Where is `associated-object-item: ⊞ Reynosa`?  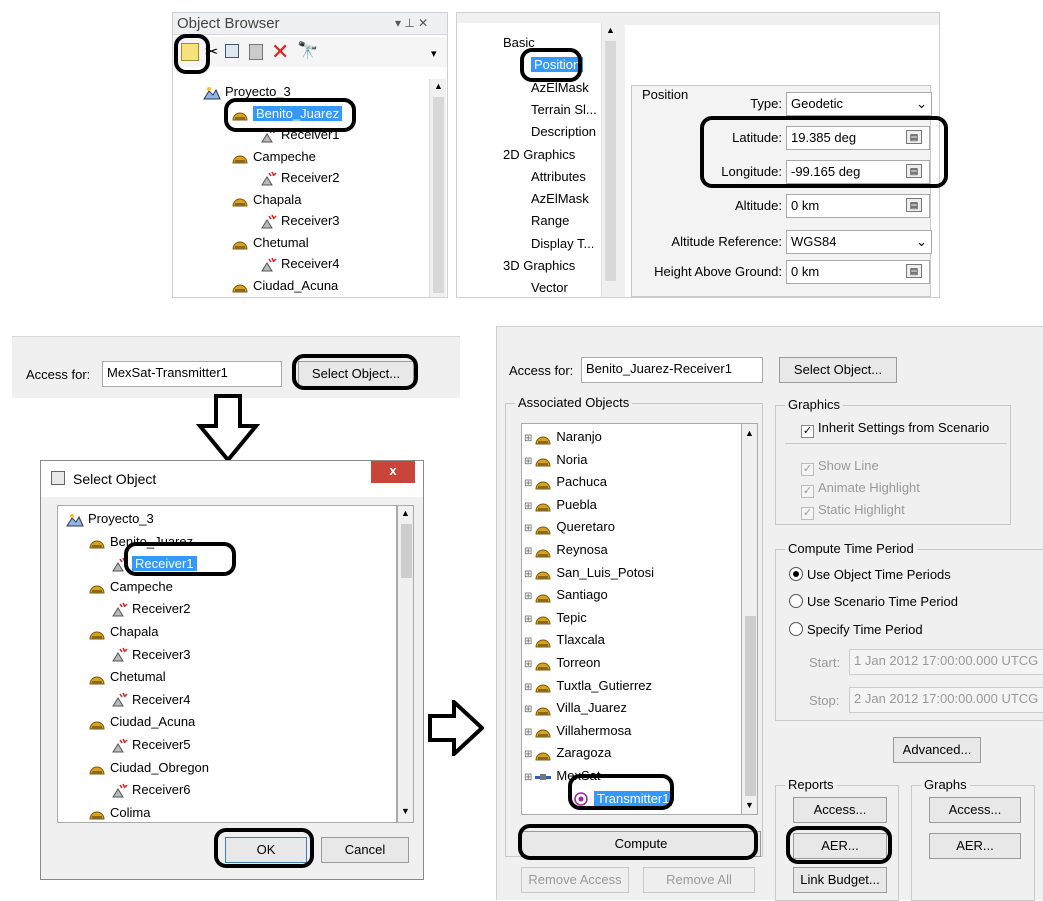 associated-object-item: ⊞ Reynosa is located at coordinates (566, 550).